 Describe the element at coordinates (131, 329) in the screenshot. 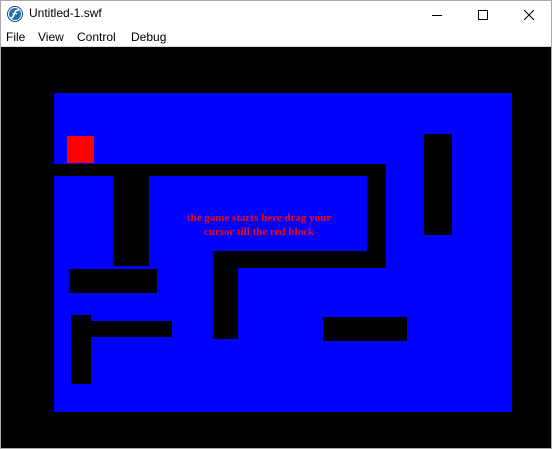

I see `maze-wall-lower-left-bar` at that location.